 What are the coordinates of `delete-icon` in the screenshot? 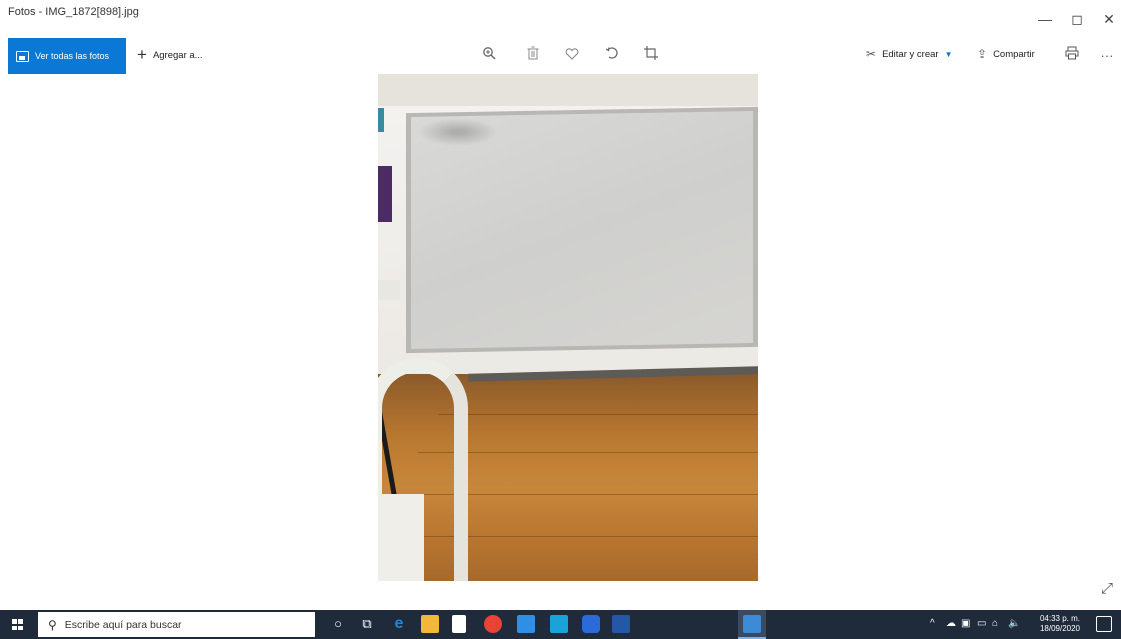 It's located at (533, 56).